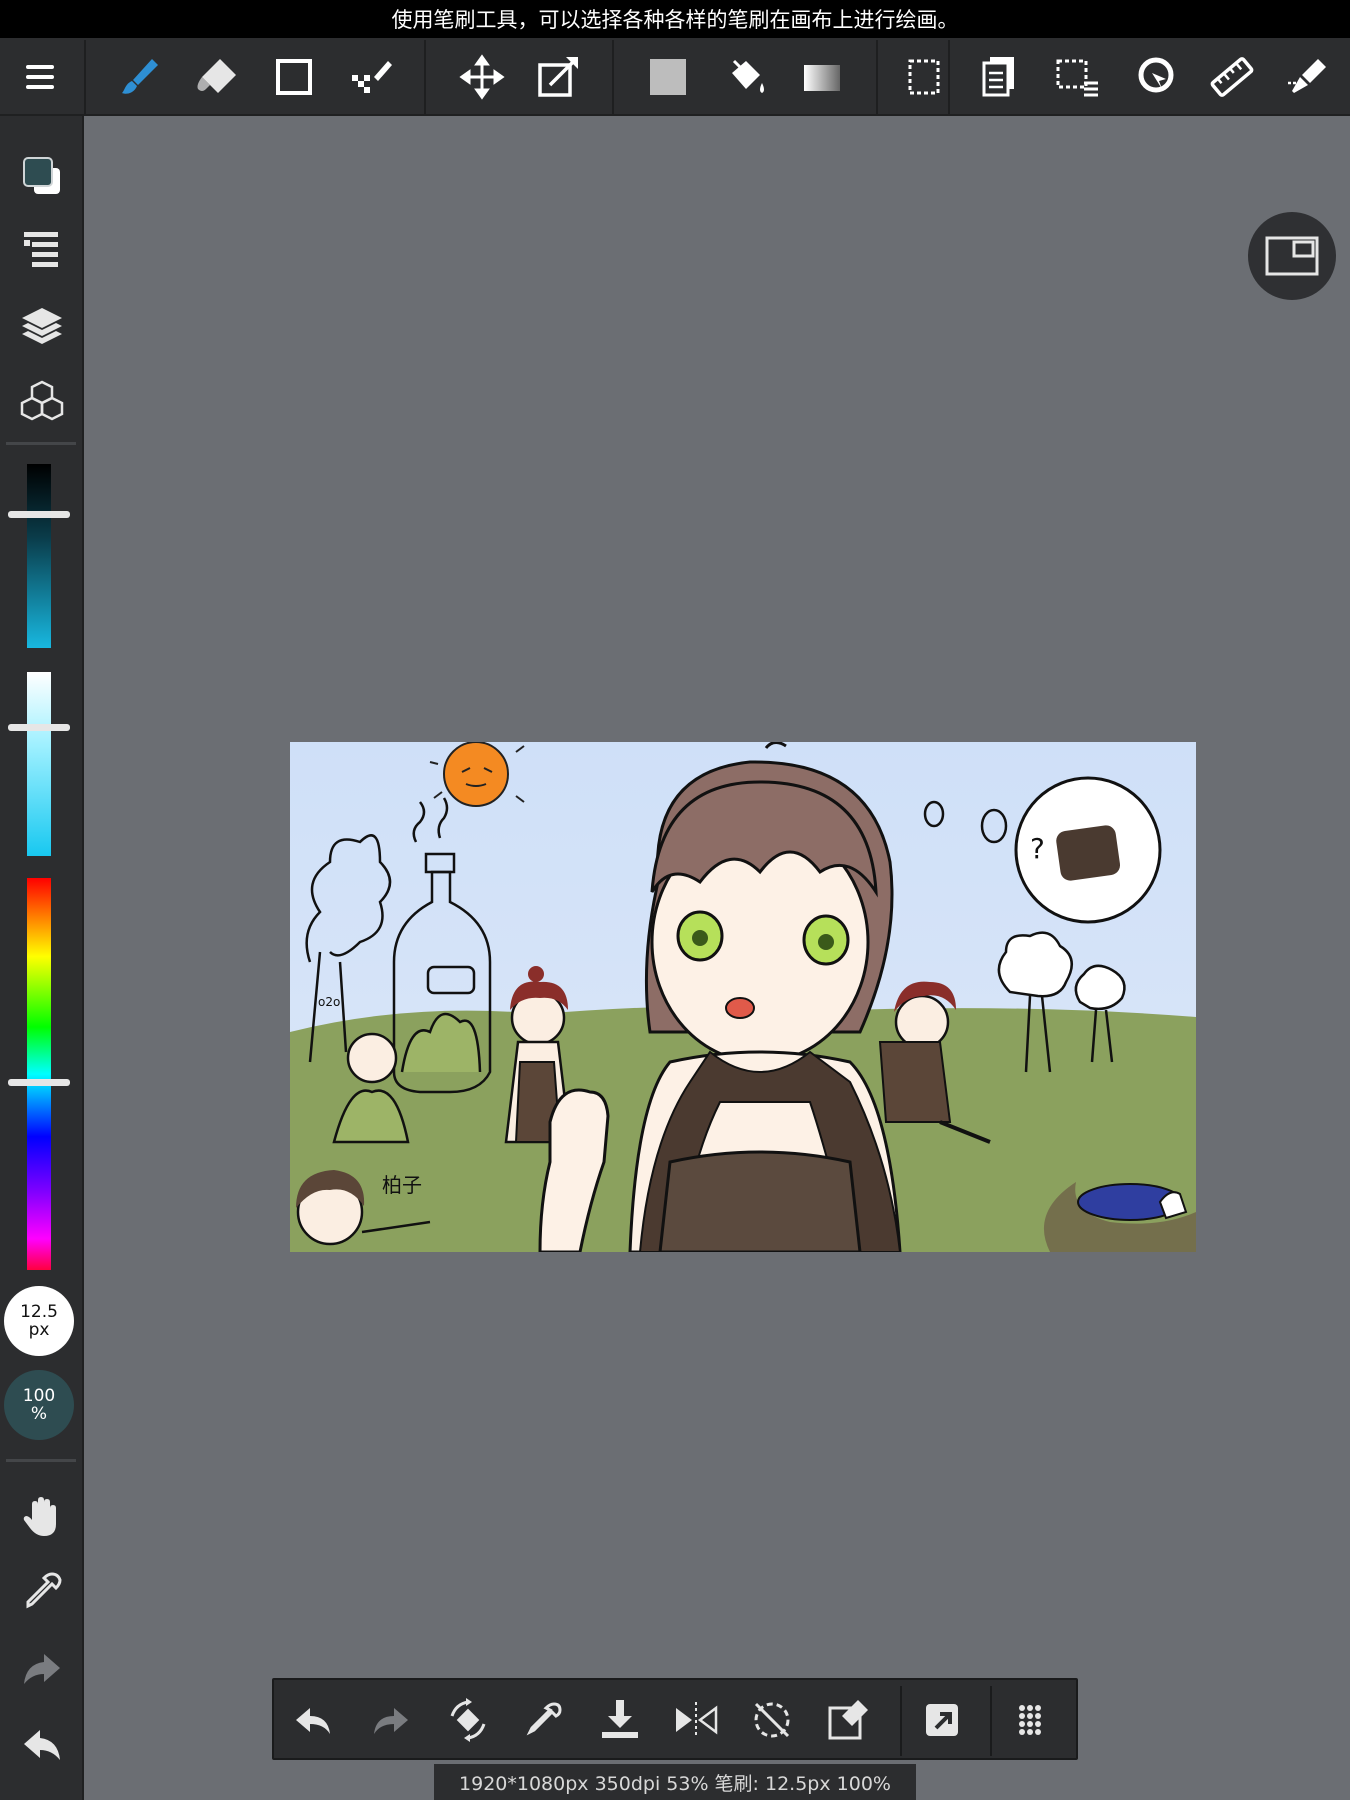 The width and height of the screenshot is (1350, 1800). What do you see at coordinates (39, 764) in the screenshot?
I see `saturation-slider` at bounding box center [39, 764].